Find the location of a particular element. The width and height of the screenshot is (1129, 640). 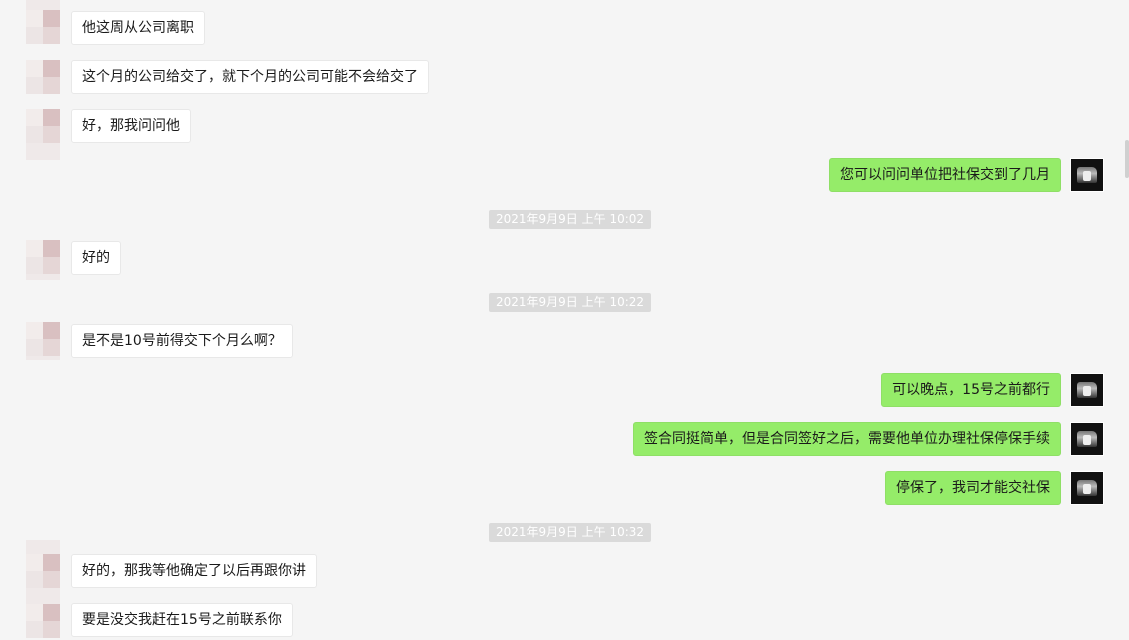

message-bubble-outgoing: 您可以问问单位把社保交到了几月 is located at coordinates (945, 175).